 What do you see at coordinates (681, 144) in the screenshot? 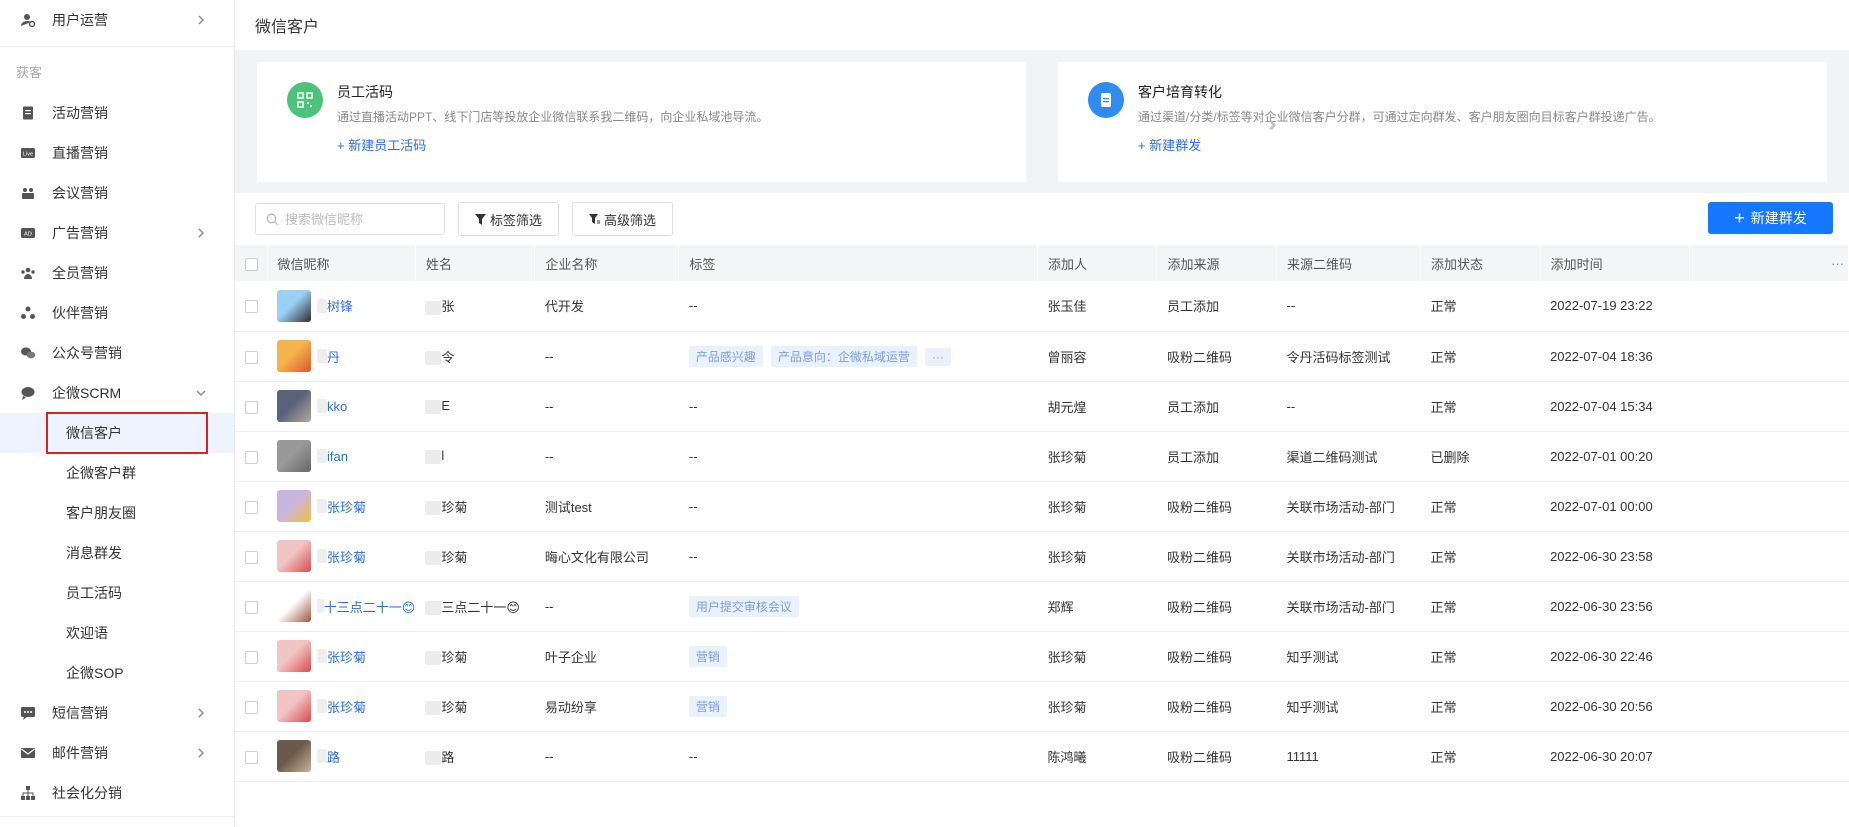
I see `new-staff-qrcode-link: + 新建员工活码` at bounding box center [681, 144].